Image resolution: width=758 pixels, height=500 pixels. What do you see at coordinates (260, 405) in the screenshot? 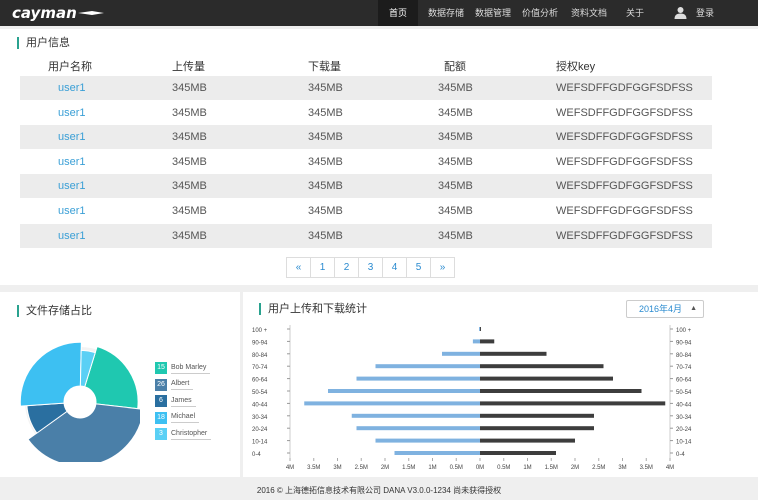
I see `y-tick-label-left: 40-44` at bounding box center [260, 405].